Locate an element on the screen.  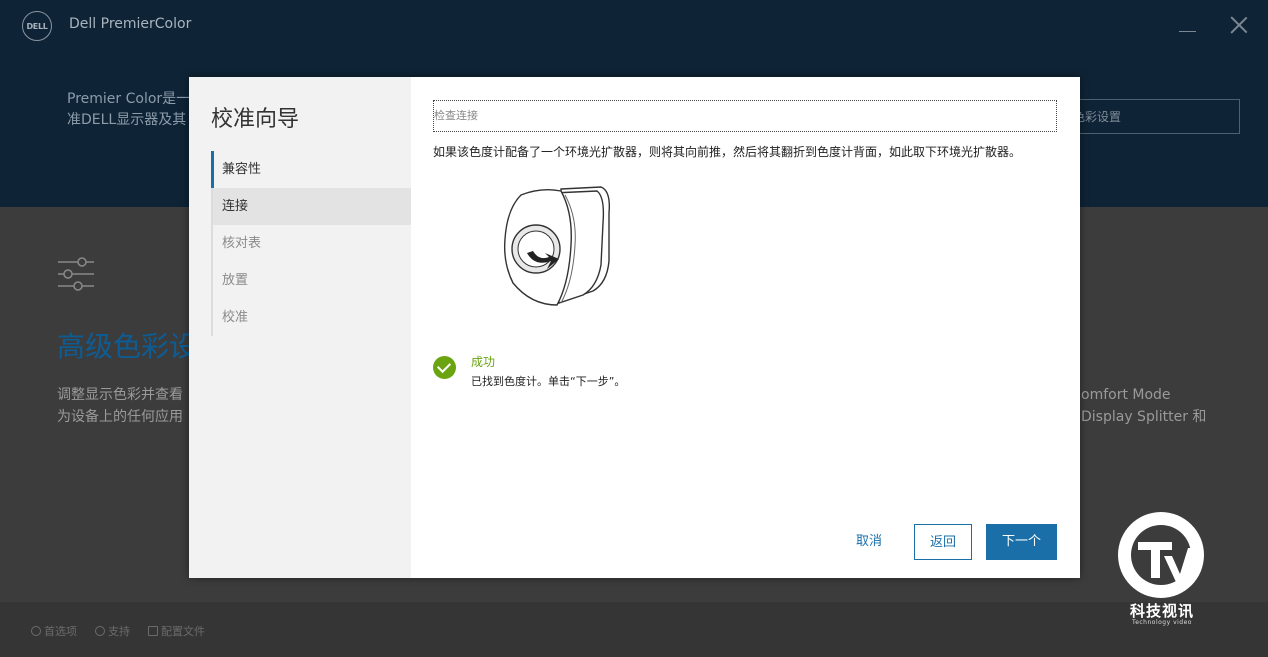
description-line: 为设备上的任何应用 is located at coordinates (120, 417).